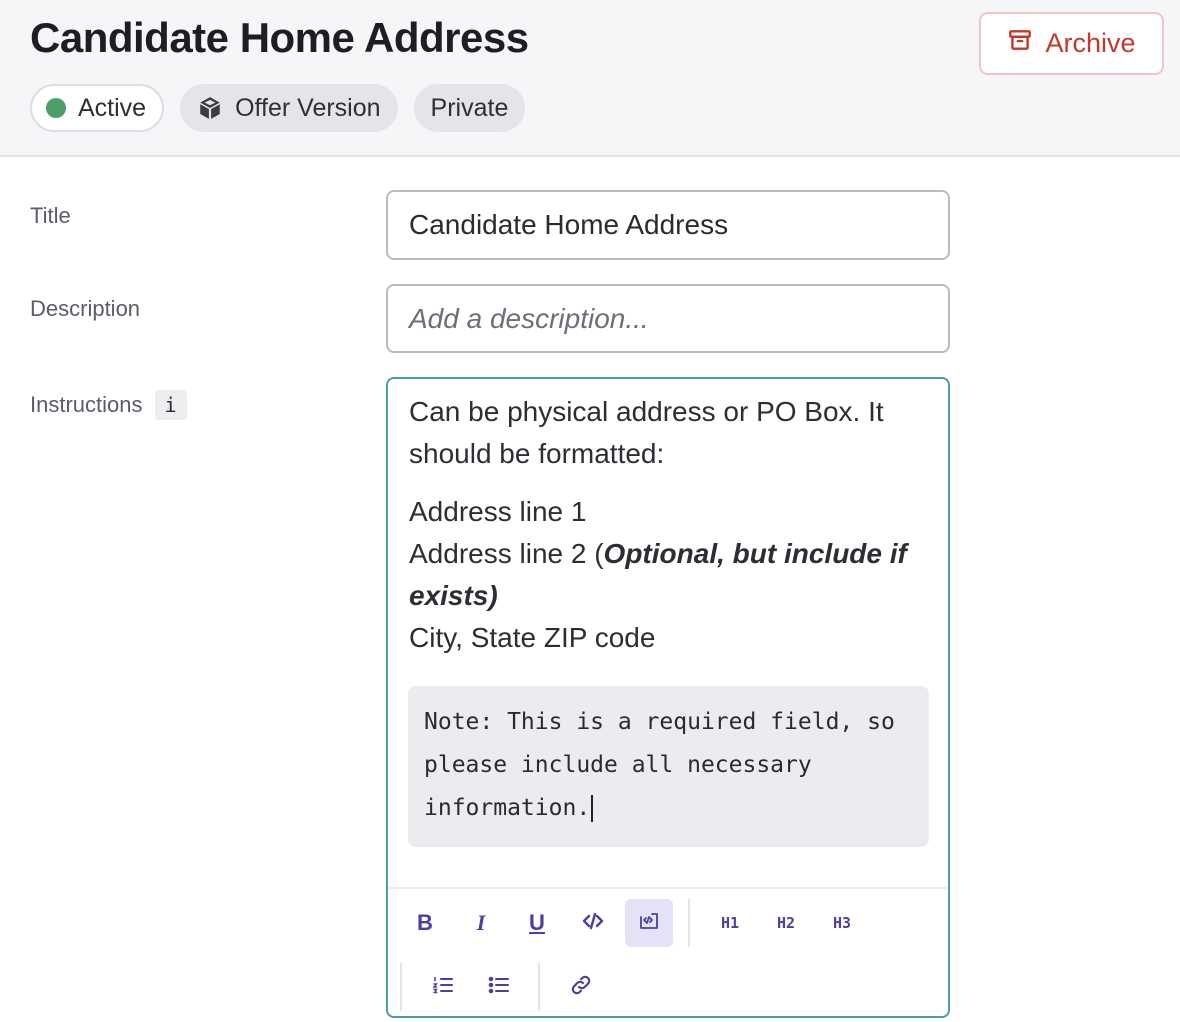 The width and height of the screenshot is (1180, 1022). What do you see at coordinates (786, 923) in the screenshot?
I see `heading-2-button: H2` at bounding box center [786, 923].